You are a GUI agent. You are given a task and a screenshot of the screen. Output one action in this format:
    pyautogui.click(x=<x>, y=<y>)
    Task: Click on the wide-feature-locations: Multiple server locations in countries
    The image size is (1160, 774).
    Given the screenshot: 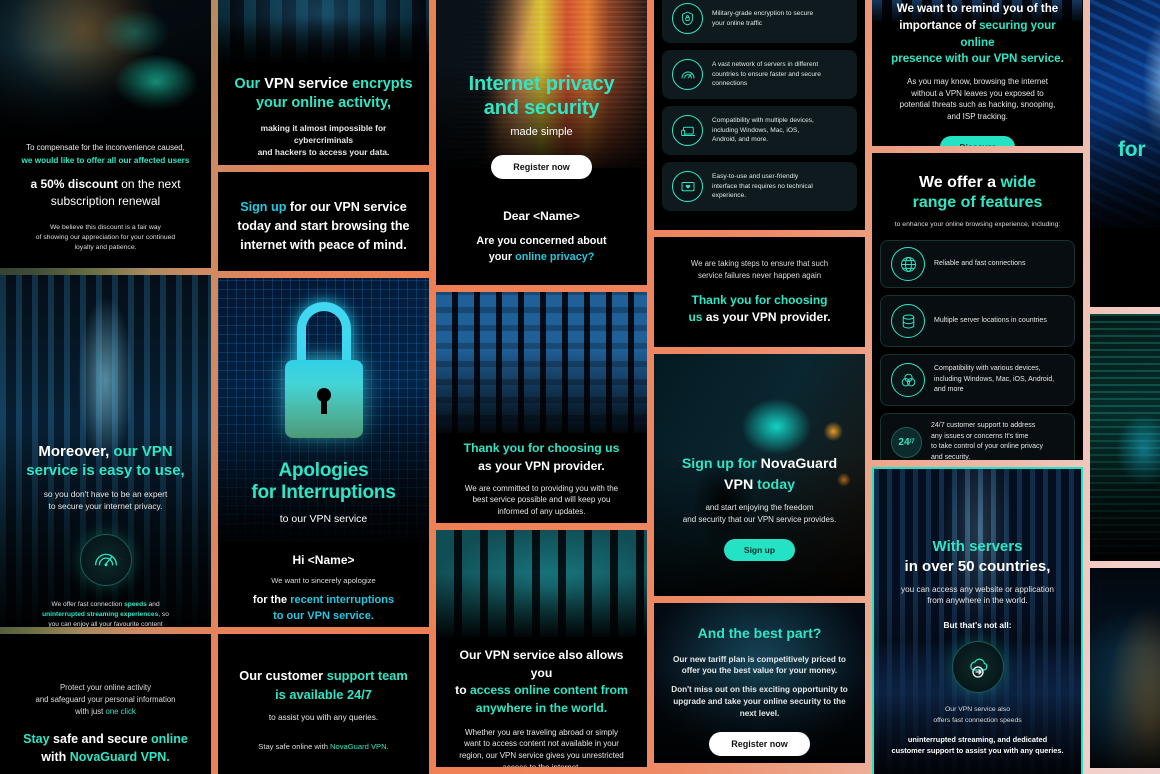 What is the action you would take?
    pyautogui.click(x=977, y=321)
    